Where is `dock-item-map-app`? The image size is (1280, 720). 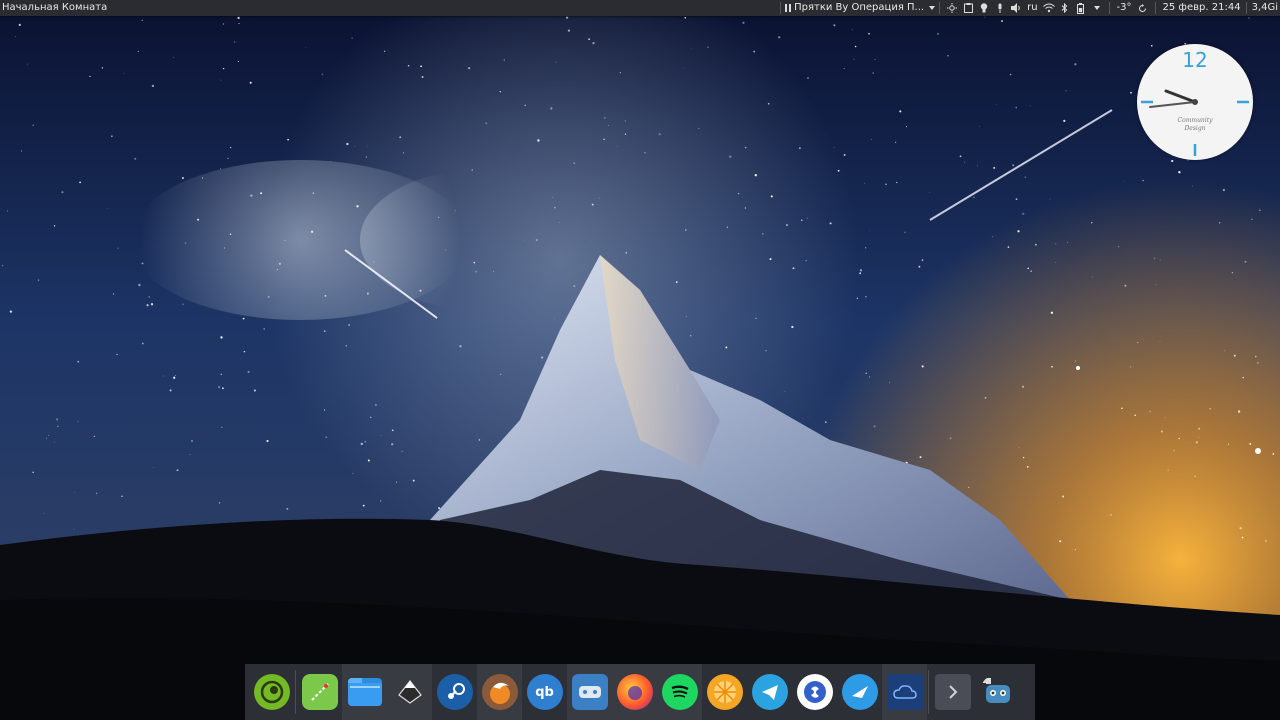 dock-item-map-app is located at coordinates (319, 692).